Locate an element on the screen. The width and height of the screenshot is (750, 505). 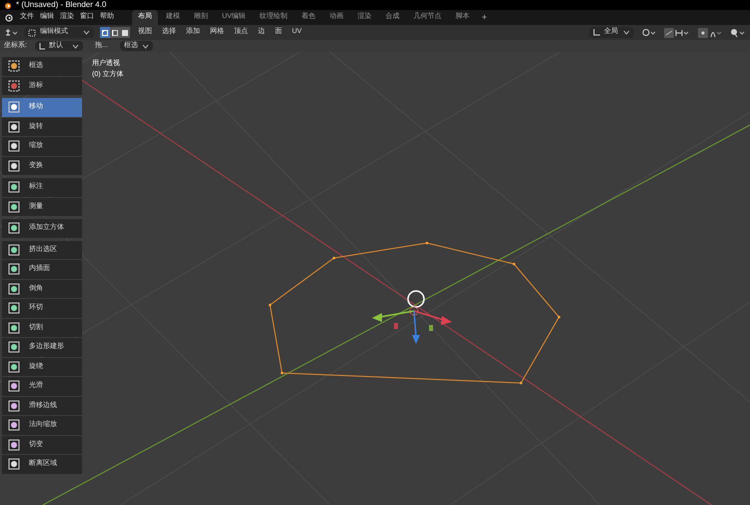
face-icon is located at coordinates (125, 33).